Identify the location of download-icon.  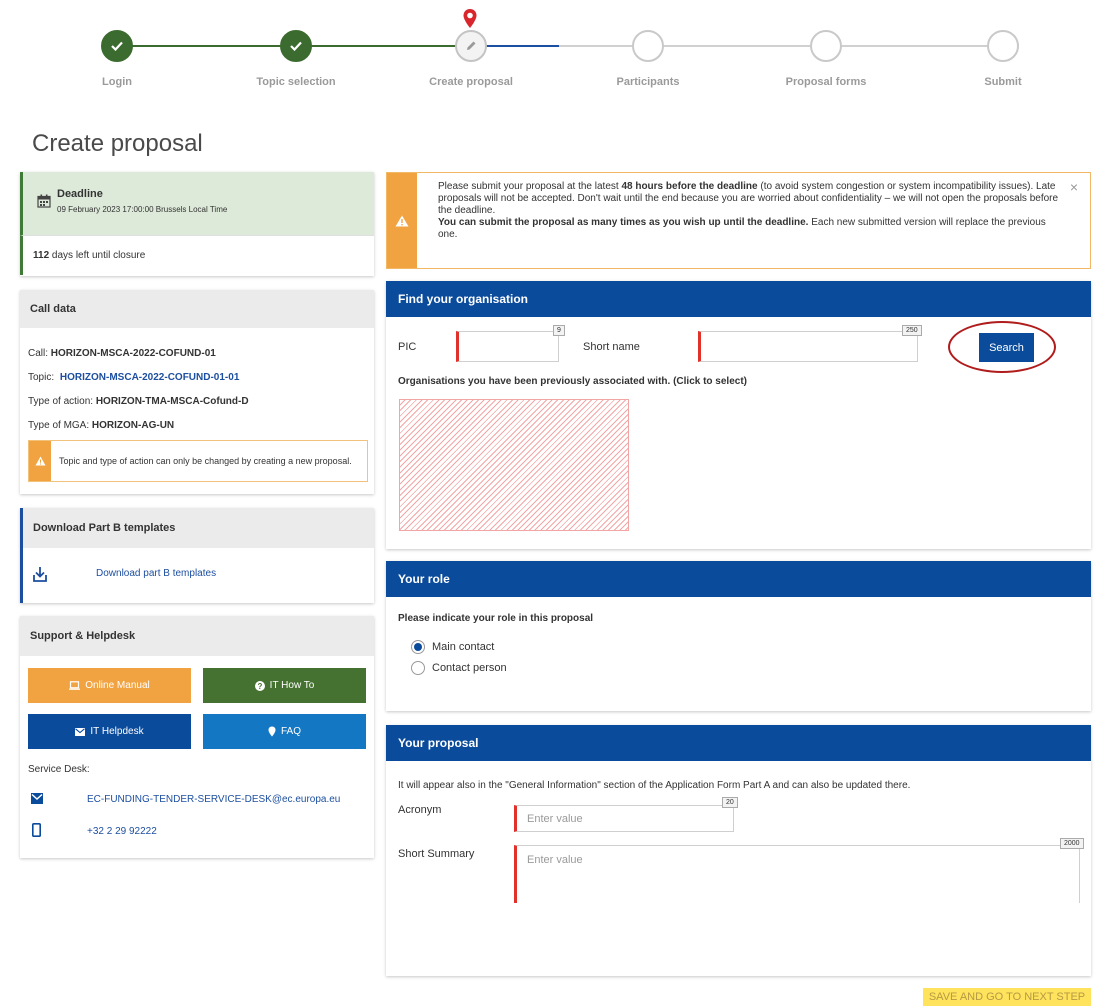
(40, 574).